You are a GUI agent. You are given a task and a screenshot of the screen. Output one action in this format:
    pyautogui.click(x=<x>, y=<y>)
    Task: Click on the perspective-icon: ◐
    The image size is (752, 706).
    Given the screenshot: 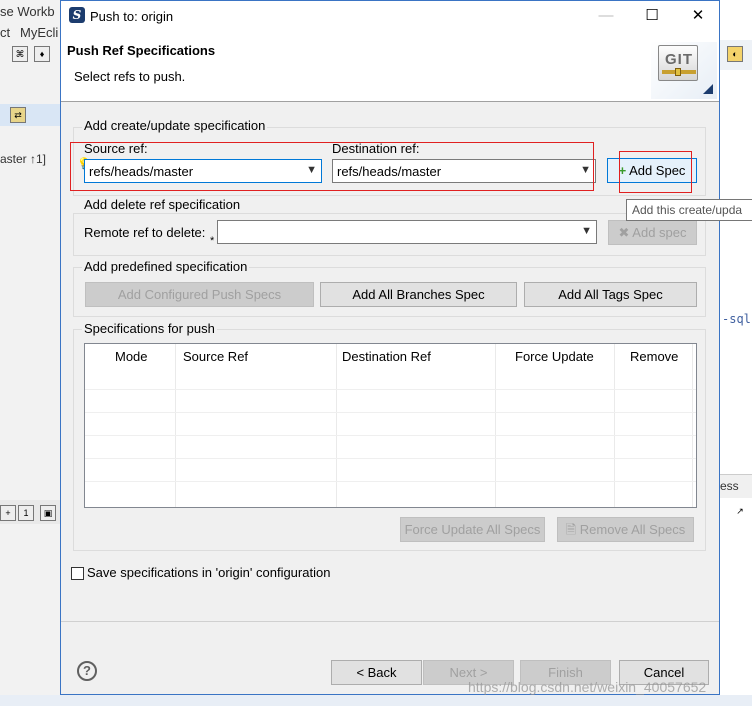 What is the action you would take?
    pyautogui.click(x=735, y=54)
    